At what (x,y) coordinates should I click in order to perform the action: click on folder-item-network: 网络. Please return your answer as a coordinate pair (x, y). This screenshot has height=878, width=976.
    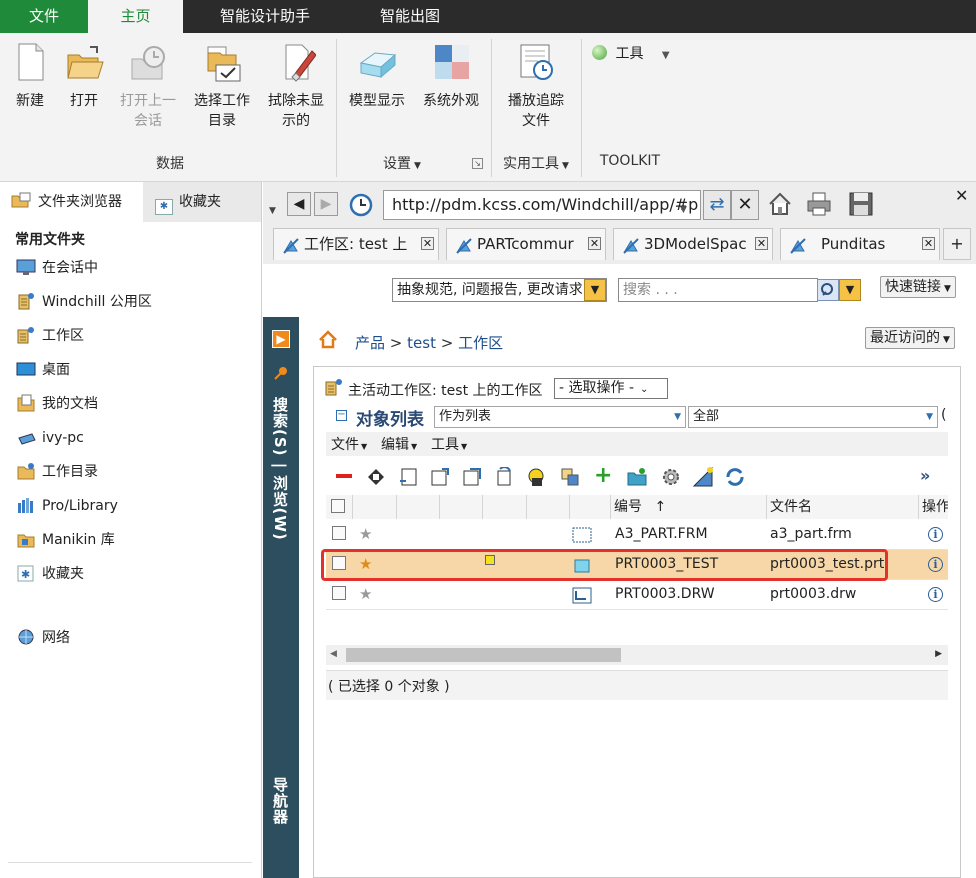
    Looking at the image, I should click on (43, 638).